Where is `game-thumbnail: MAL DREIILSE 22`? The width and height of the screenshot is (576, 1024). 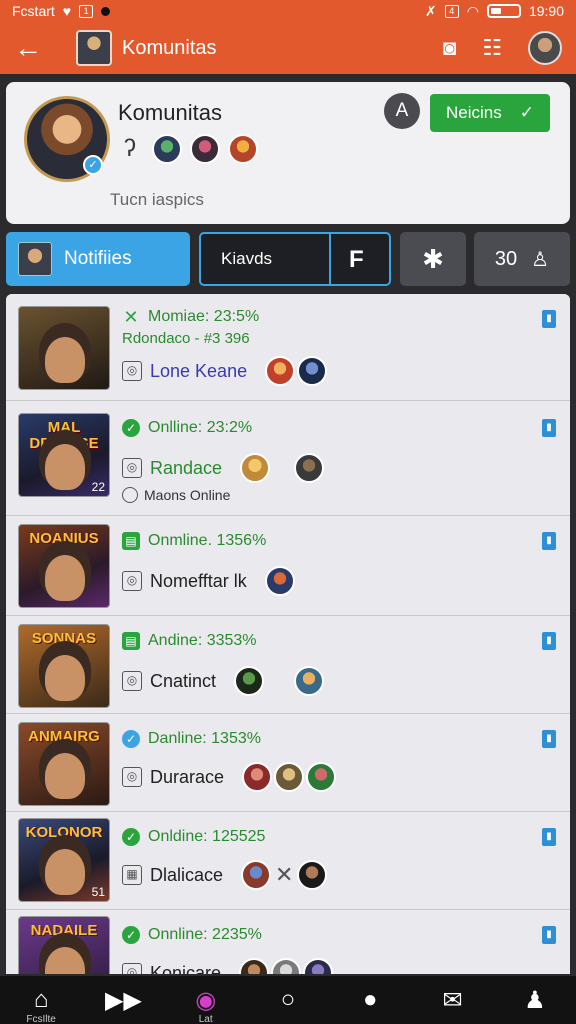 game-thumbnail: MAL DREIILSE 22 is located at coordinates (64, 455).